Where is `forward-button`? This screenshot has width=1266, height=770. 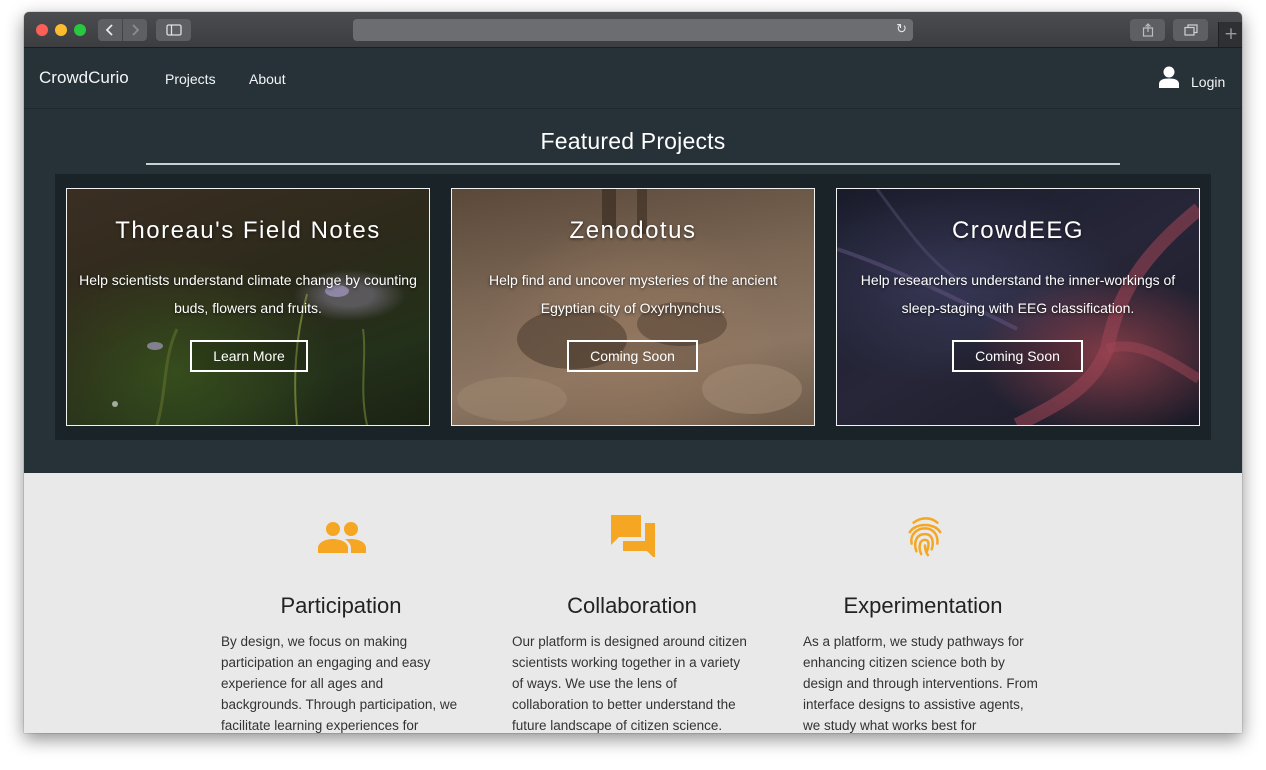 forward-button is located at coordinates (135, 30).